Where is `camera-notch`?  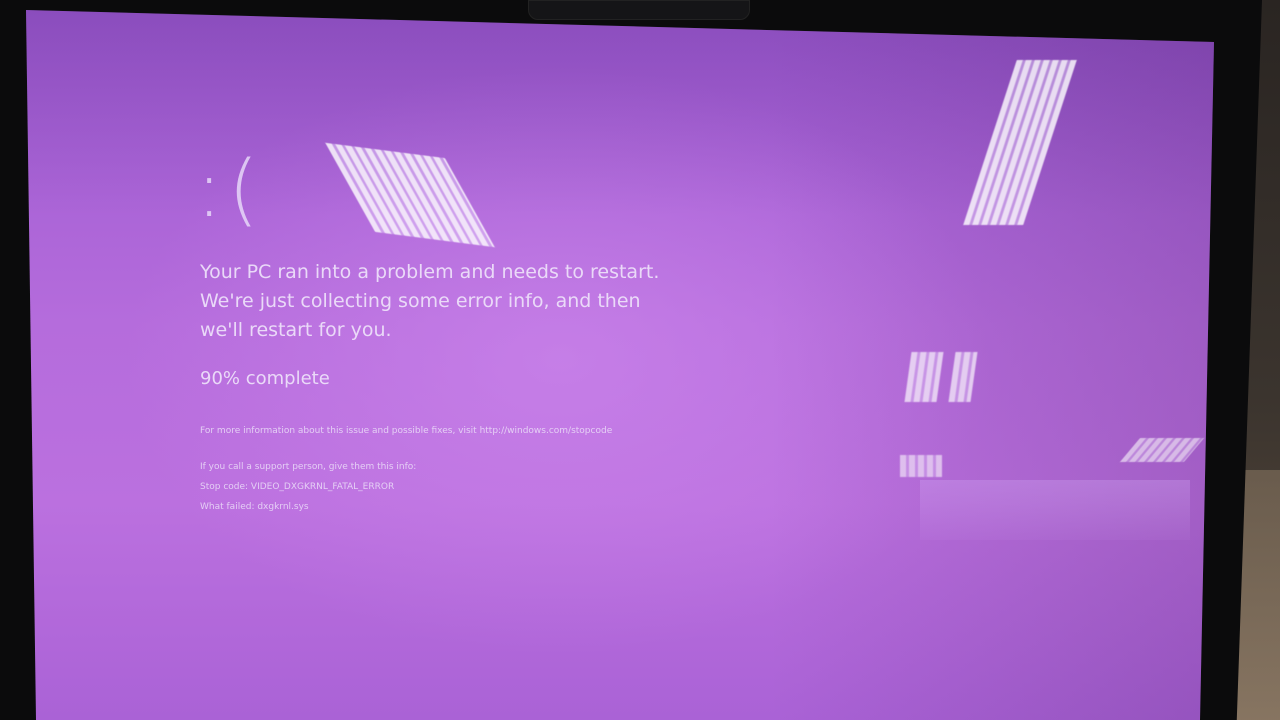 camera-notch is located at coordinates (639, 10).